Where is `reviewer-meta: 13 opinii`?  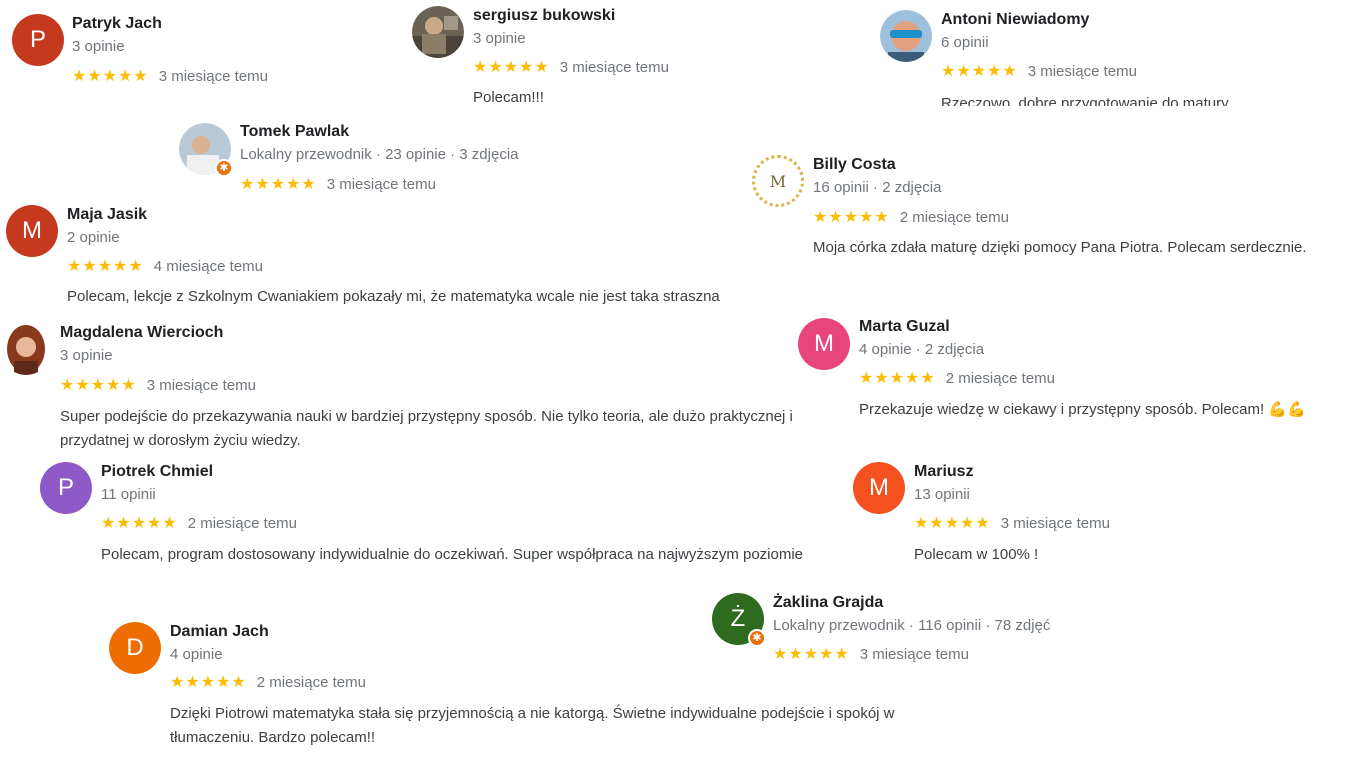
reviewer-meta: 13 opinii is located at coordinates (942, 494).